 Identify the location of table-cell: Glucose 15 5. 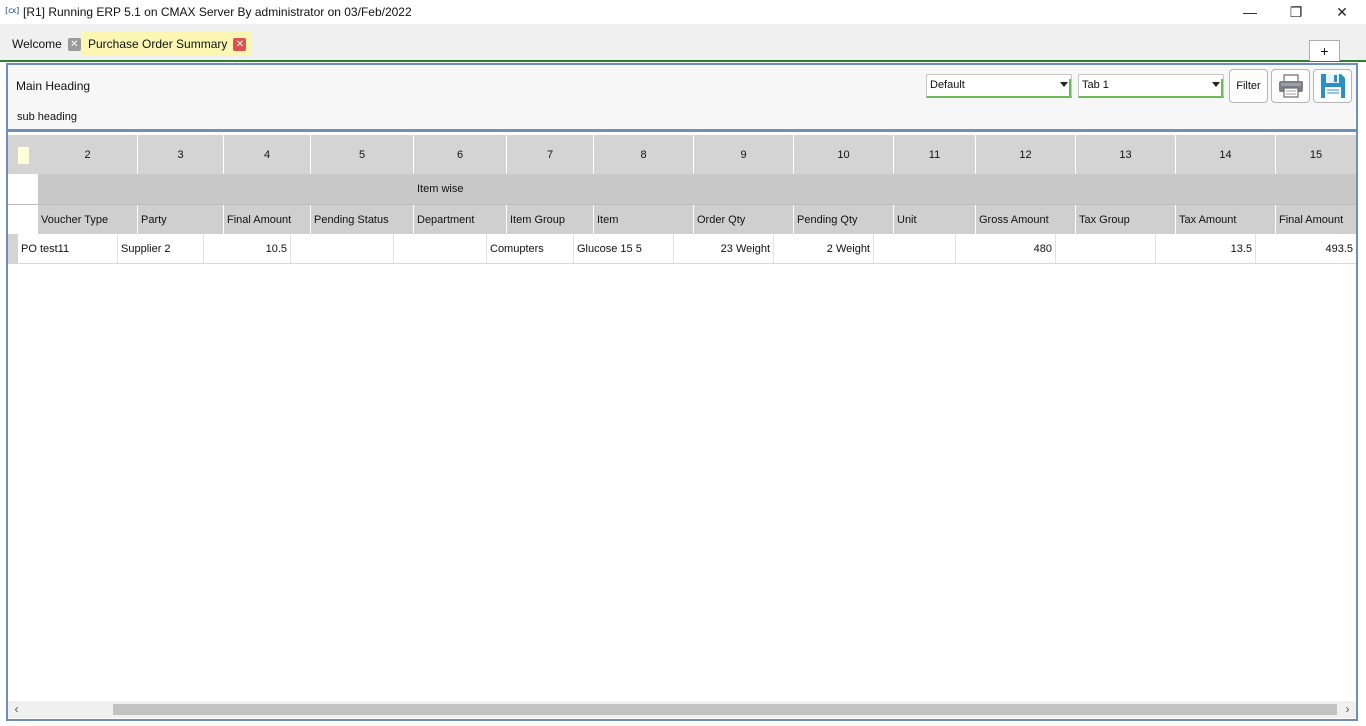
(624, 248).